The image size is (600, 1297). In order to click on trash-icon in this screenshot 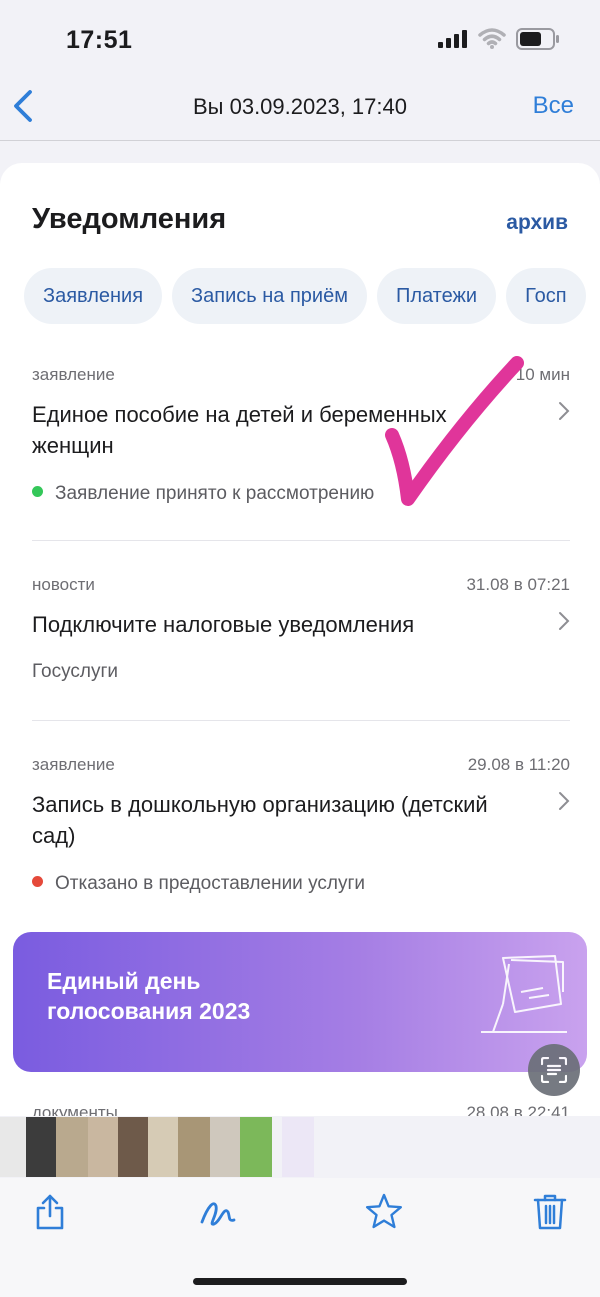, I will do `click(550, 1212)`.